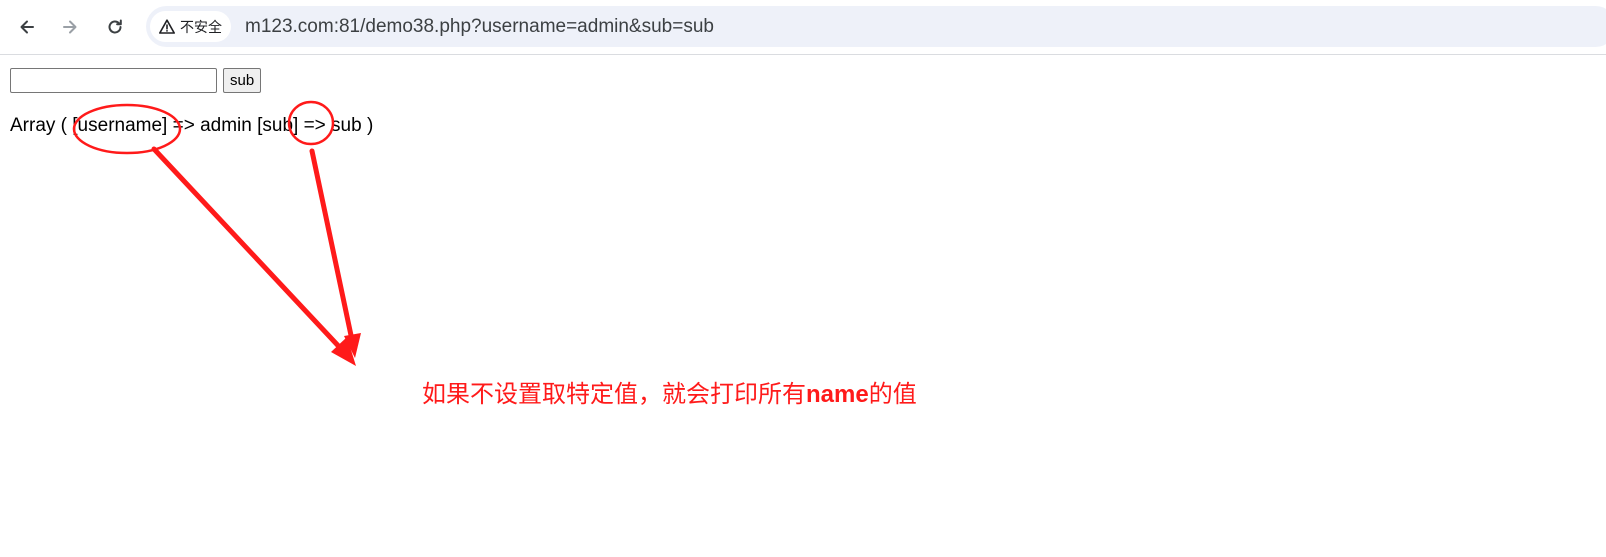 Image resolution: width=1606 pixels, height=557 pixels. I want to click on reload-icon, so click(115, 26).